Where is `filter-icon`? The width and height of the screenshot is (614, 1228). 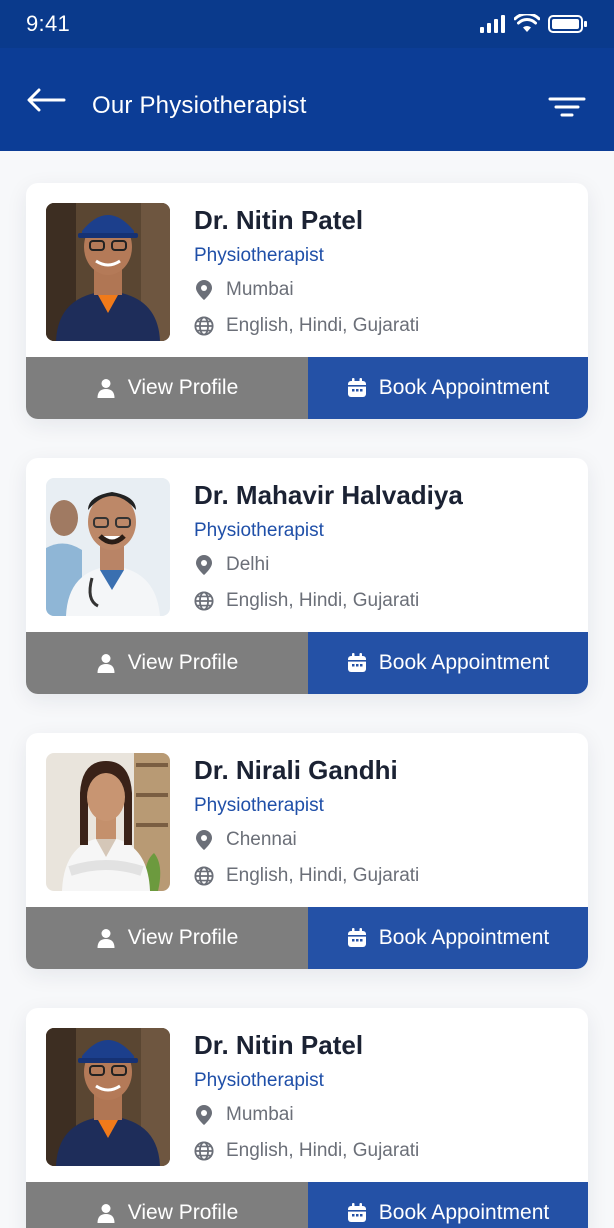 filter-icon is located at coordinates (567, 107).